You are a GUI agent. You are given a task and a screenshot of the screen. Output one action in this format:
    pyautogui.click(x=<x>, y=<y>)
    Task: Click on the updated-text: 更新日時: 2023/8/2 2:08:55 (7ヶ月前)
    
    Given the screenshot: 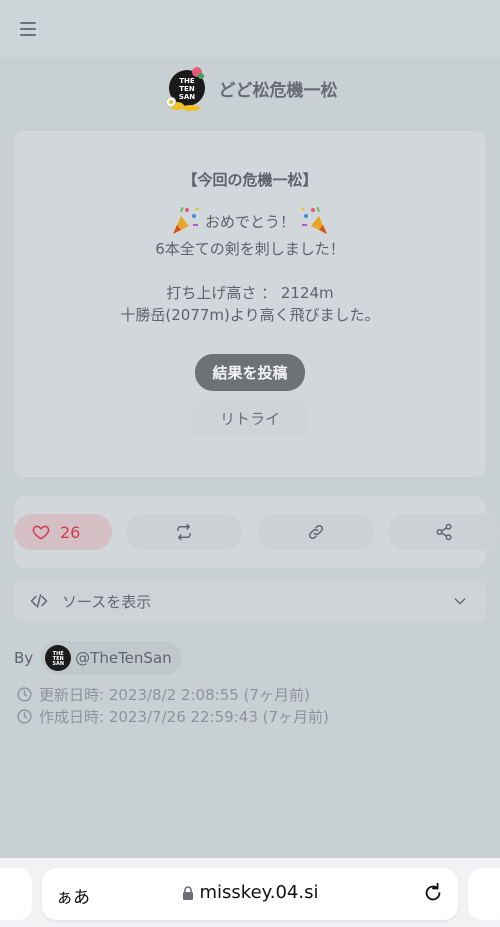 What is the action you would take?
    pyautogui.click(x=174, y=695)
    